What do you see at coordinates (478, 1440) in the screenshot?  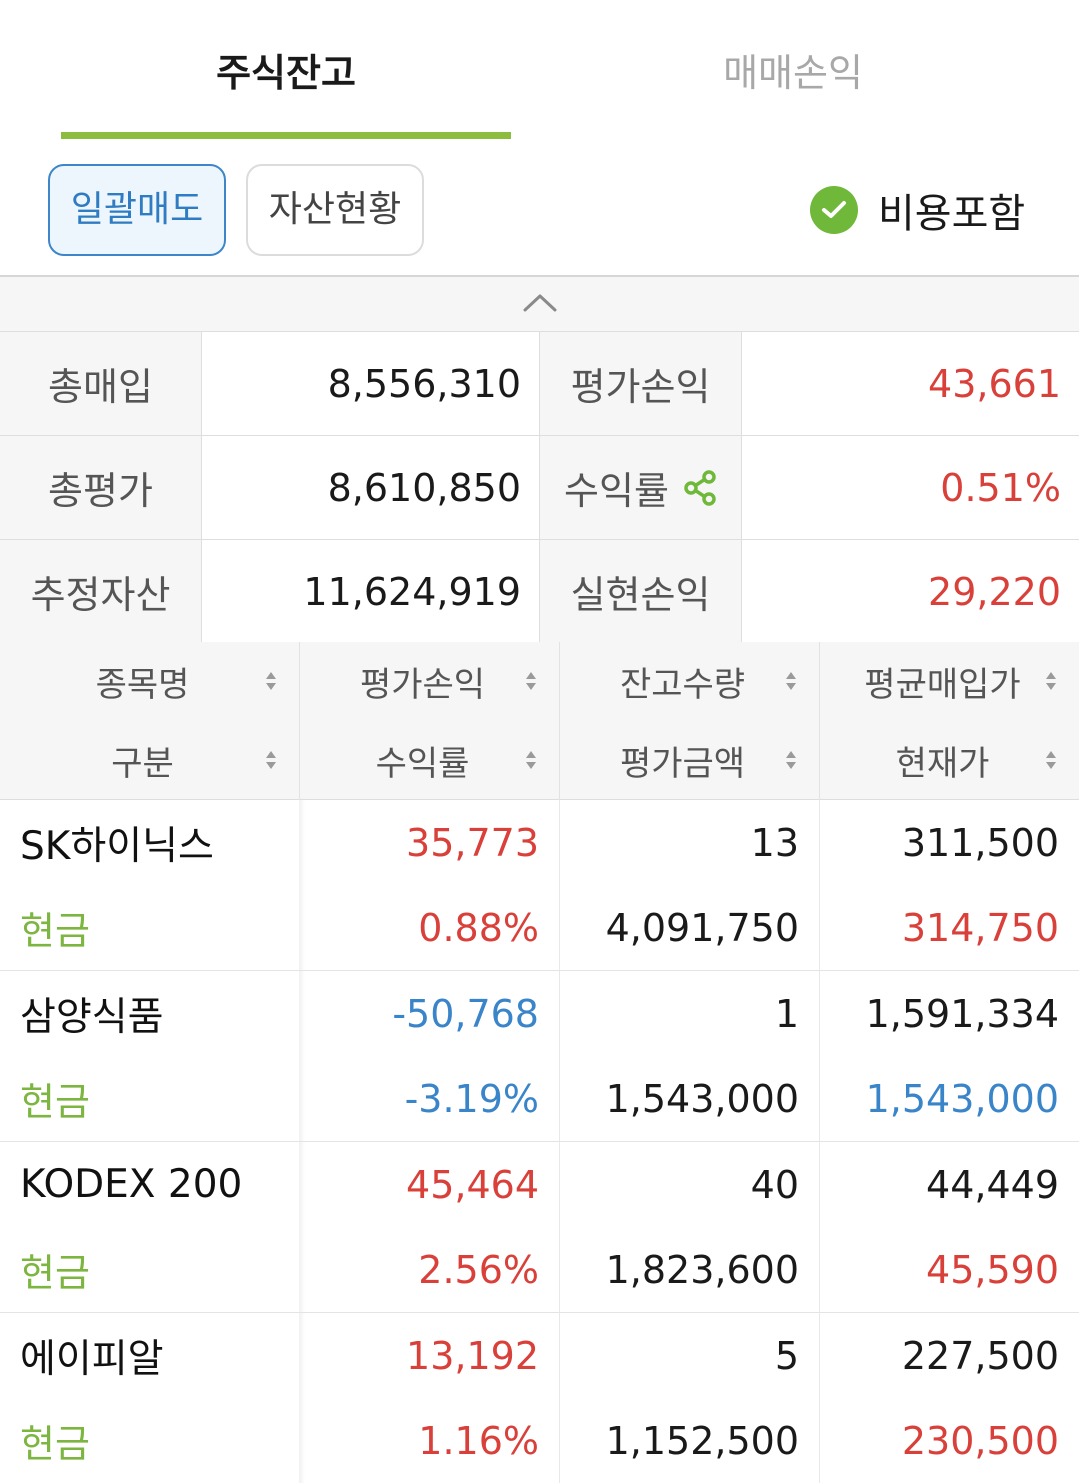 I see `return-rate: 1.16%` at bounding box center [478, 1440].